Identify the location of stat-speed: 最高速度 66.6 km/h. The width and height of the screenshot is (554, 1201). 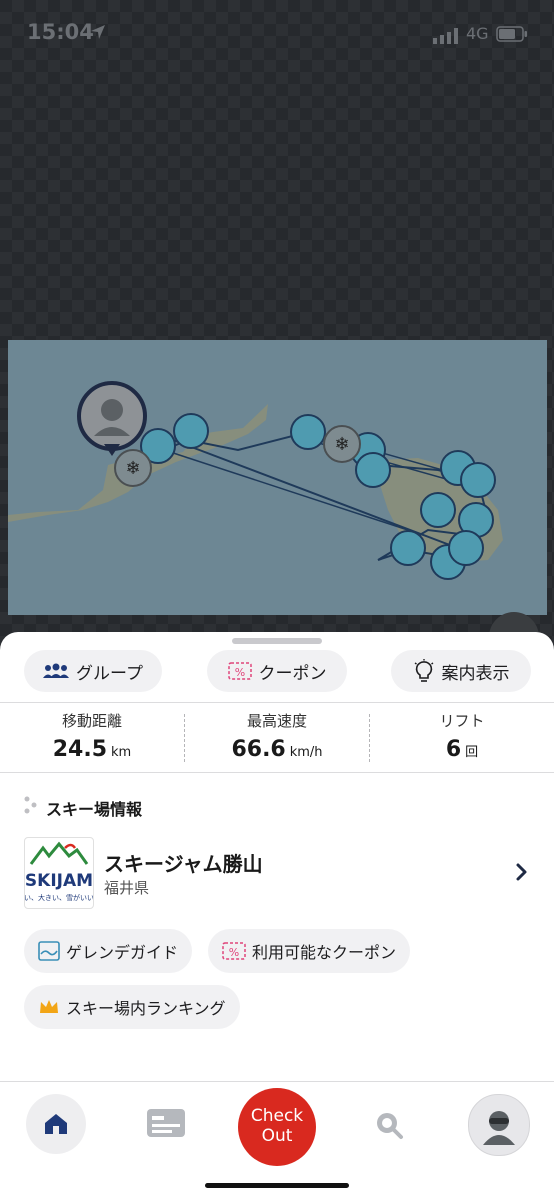
(277, 736).